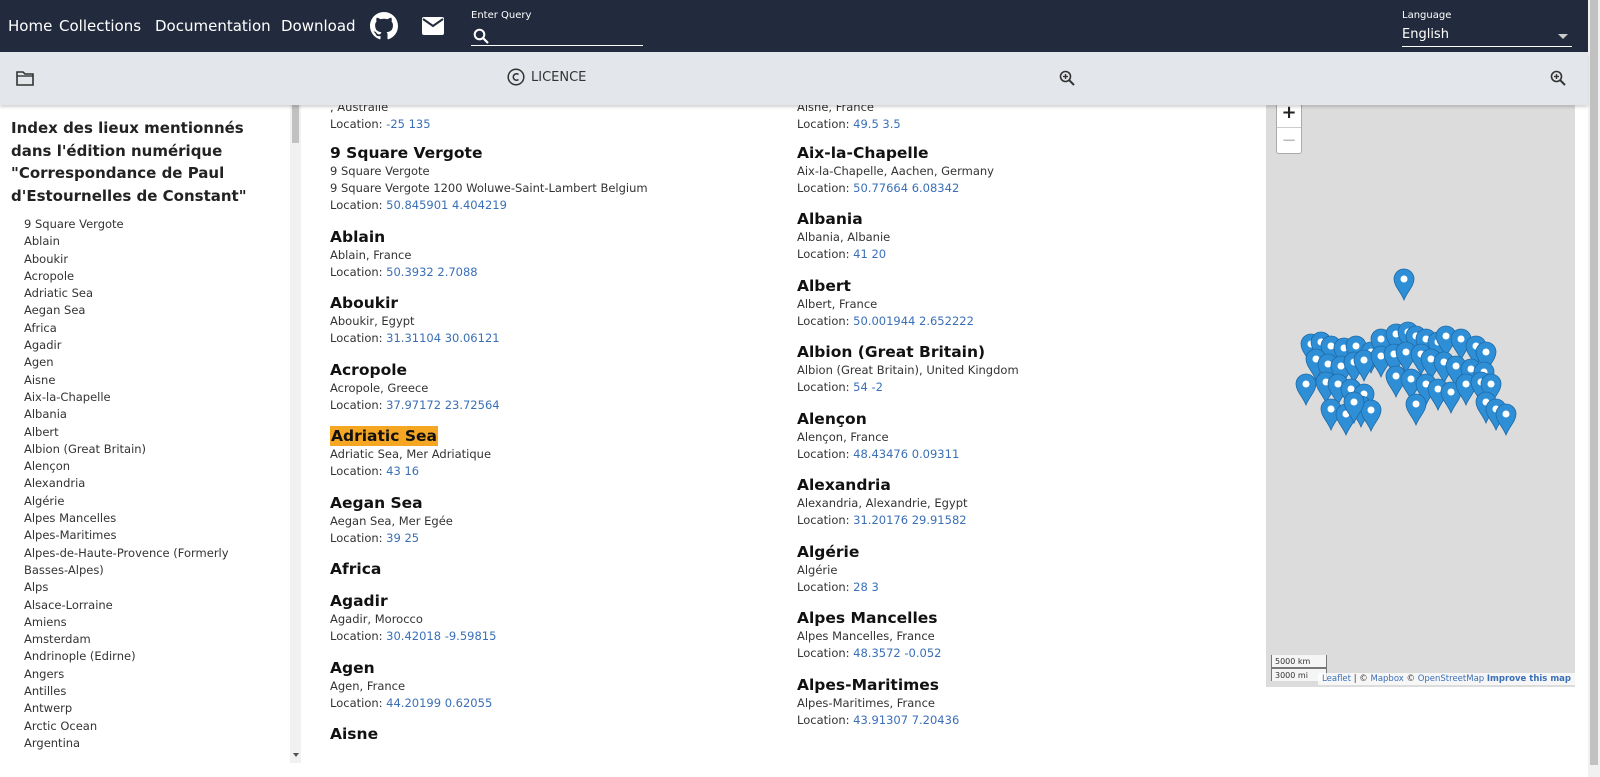  What do you see at coordinates (408, 124) in the screenshot?
I see `location-link: -25 135` at bounding box center [408, 124].